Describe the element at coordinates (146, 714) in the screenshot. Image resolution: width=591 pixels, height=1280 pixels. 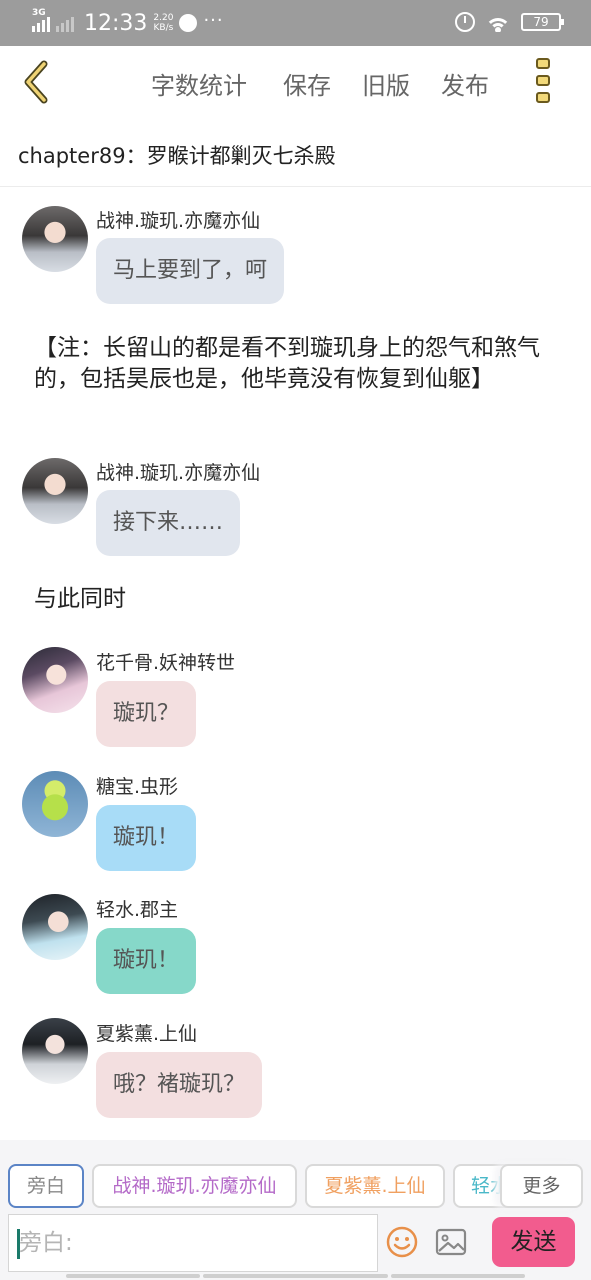
I see `message-bubble: 璇玑？` at that location.